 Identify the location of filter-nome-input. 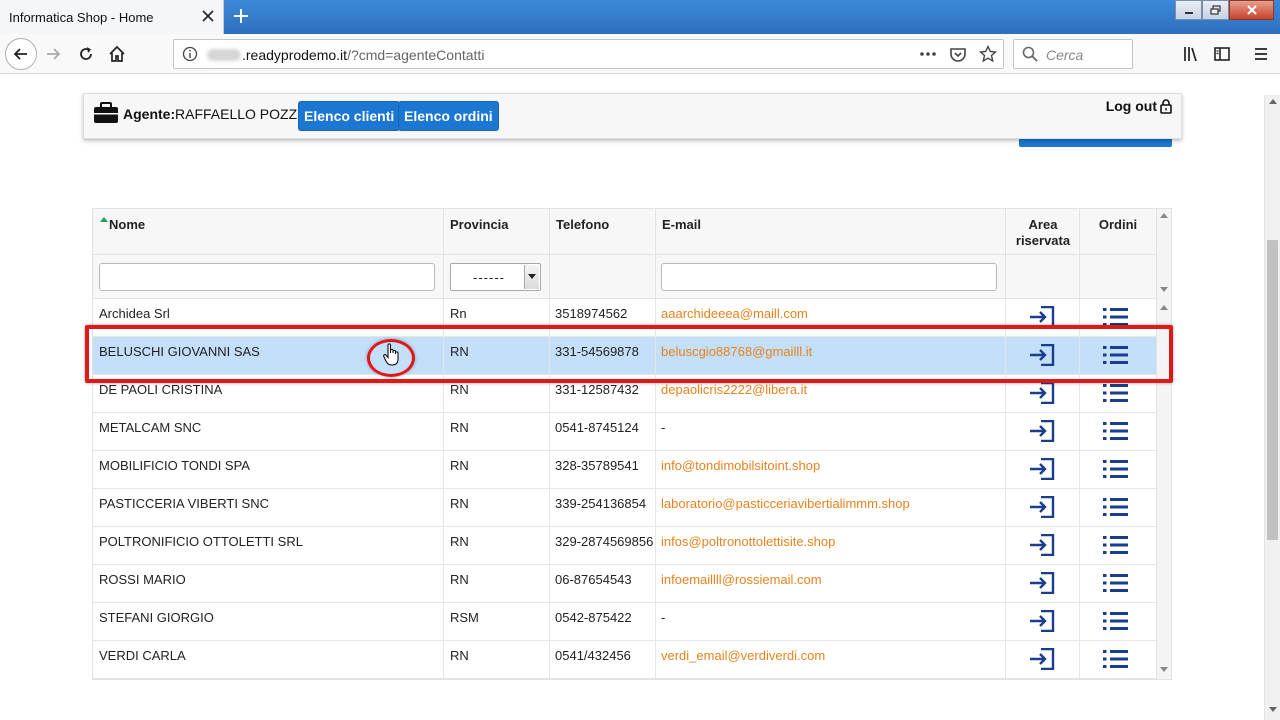
(267, 277).